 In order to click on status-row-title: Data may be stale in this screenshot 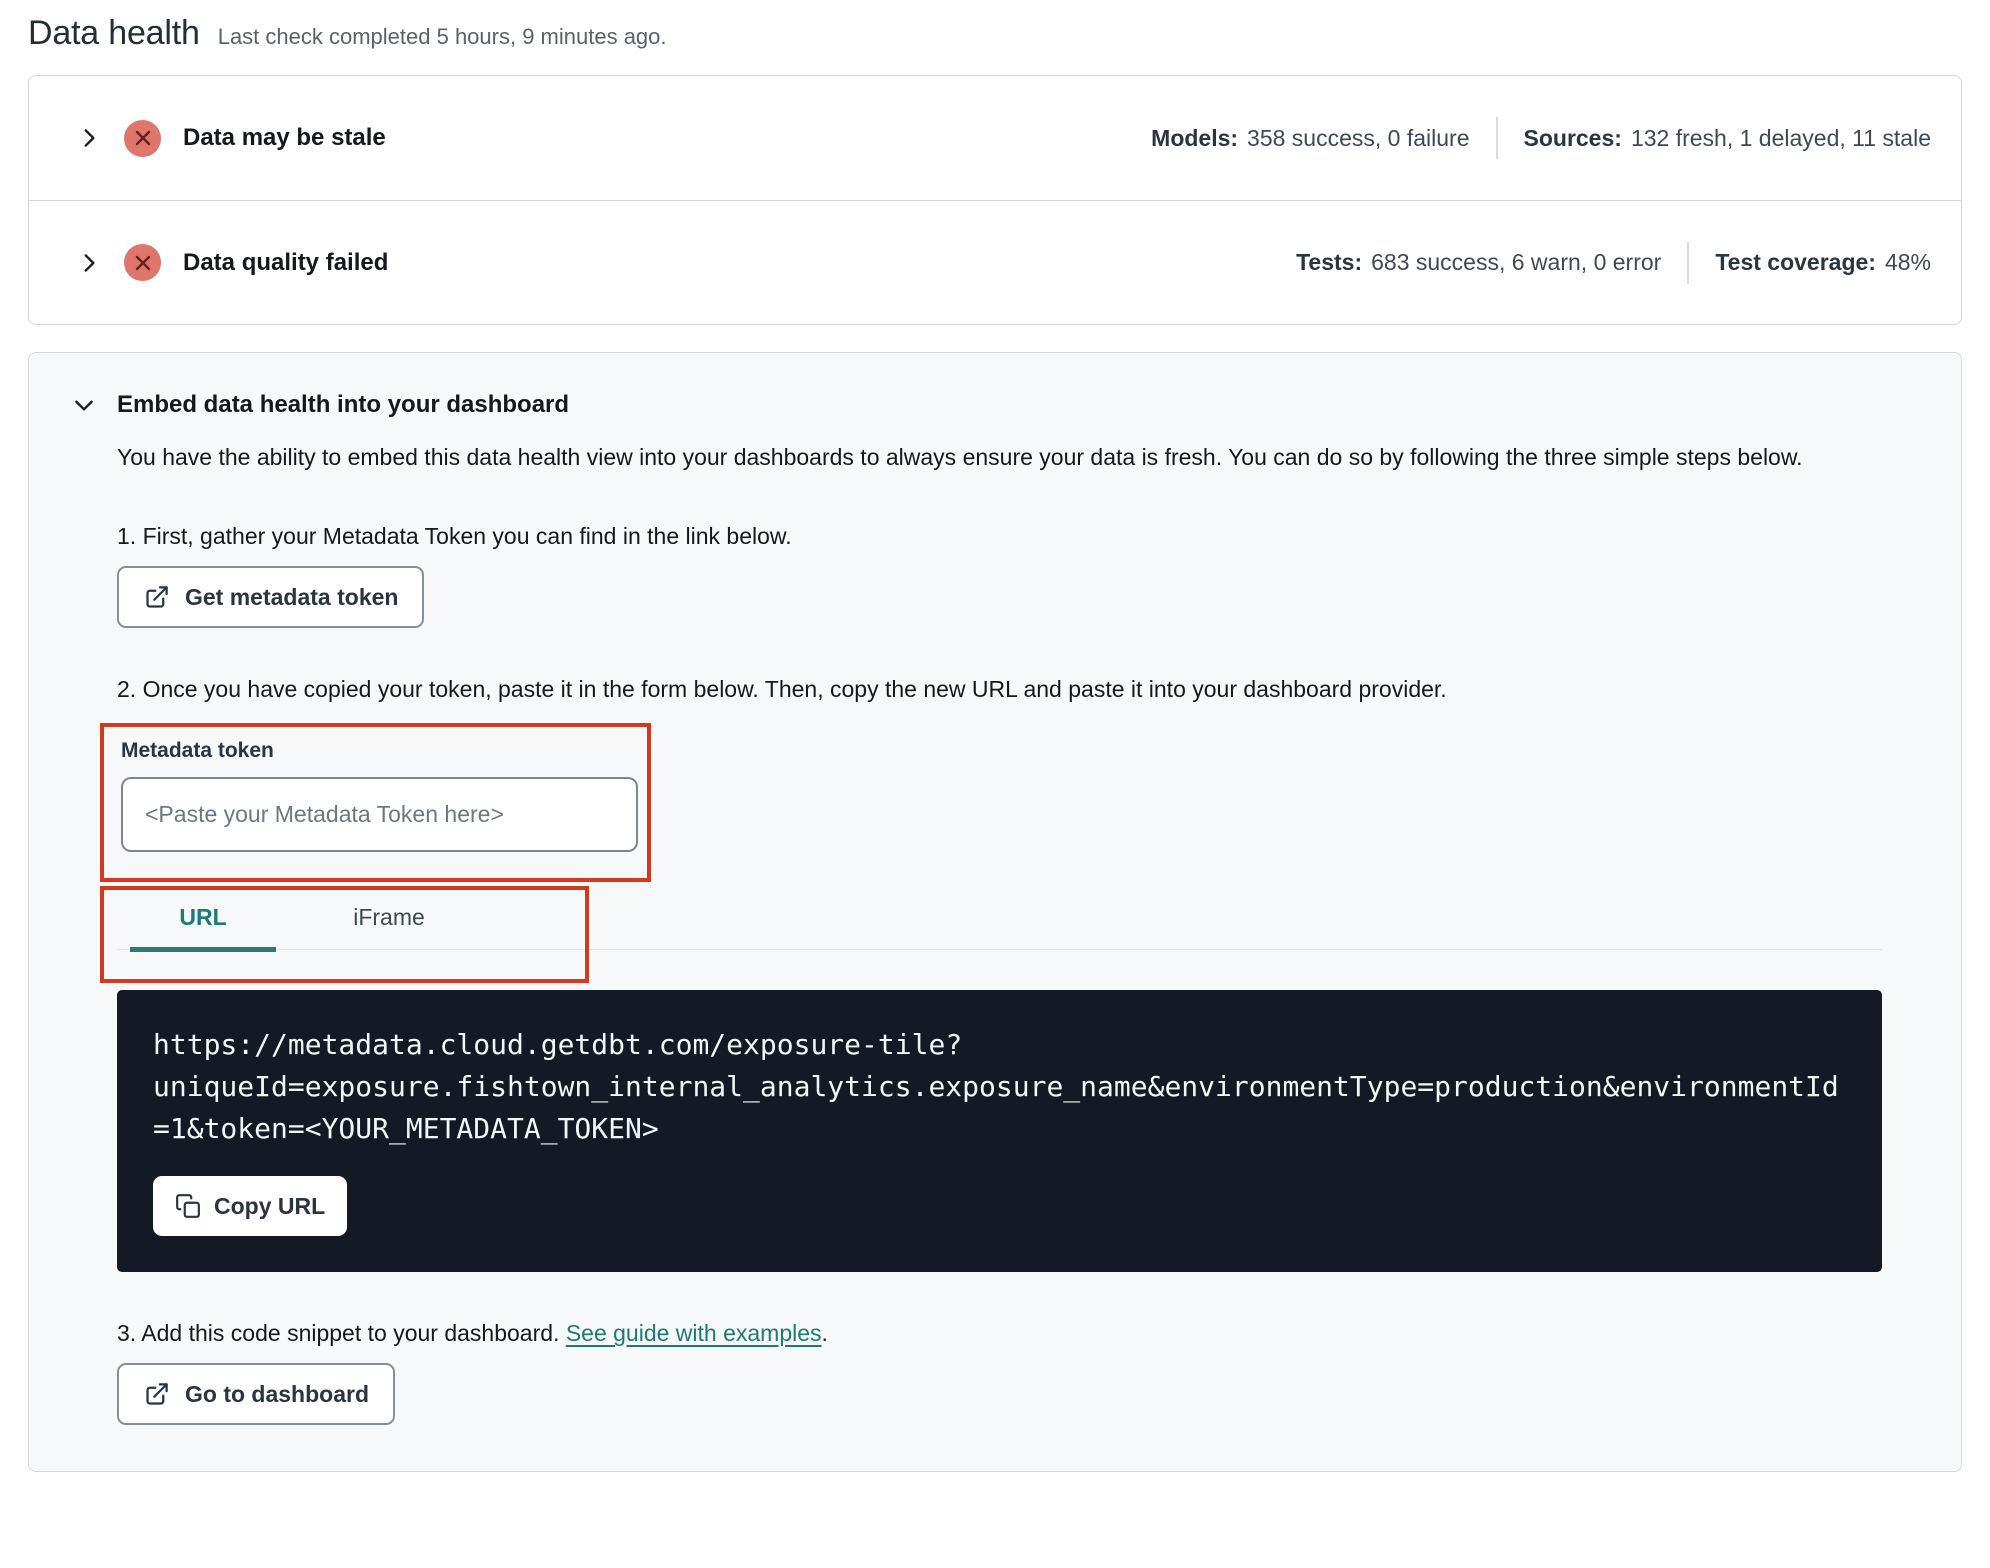, I will do `click(284, 137)`.